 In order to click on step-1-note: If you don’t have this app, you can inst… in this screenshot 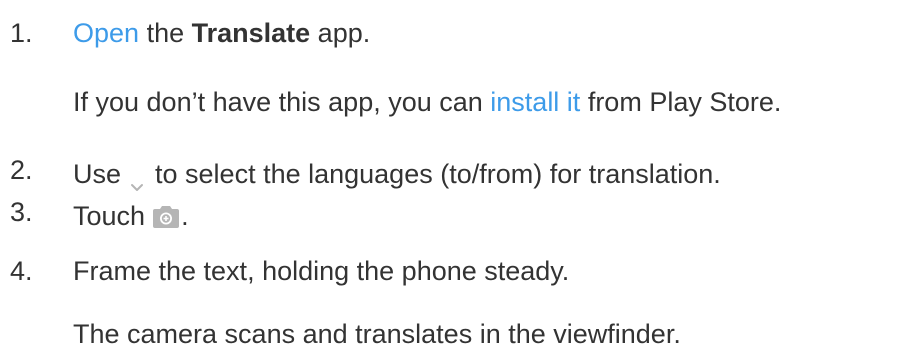, I will do `click(427, 102)`.